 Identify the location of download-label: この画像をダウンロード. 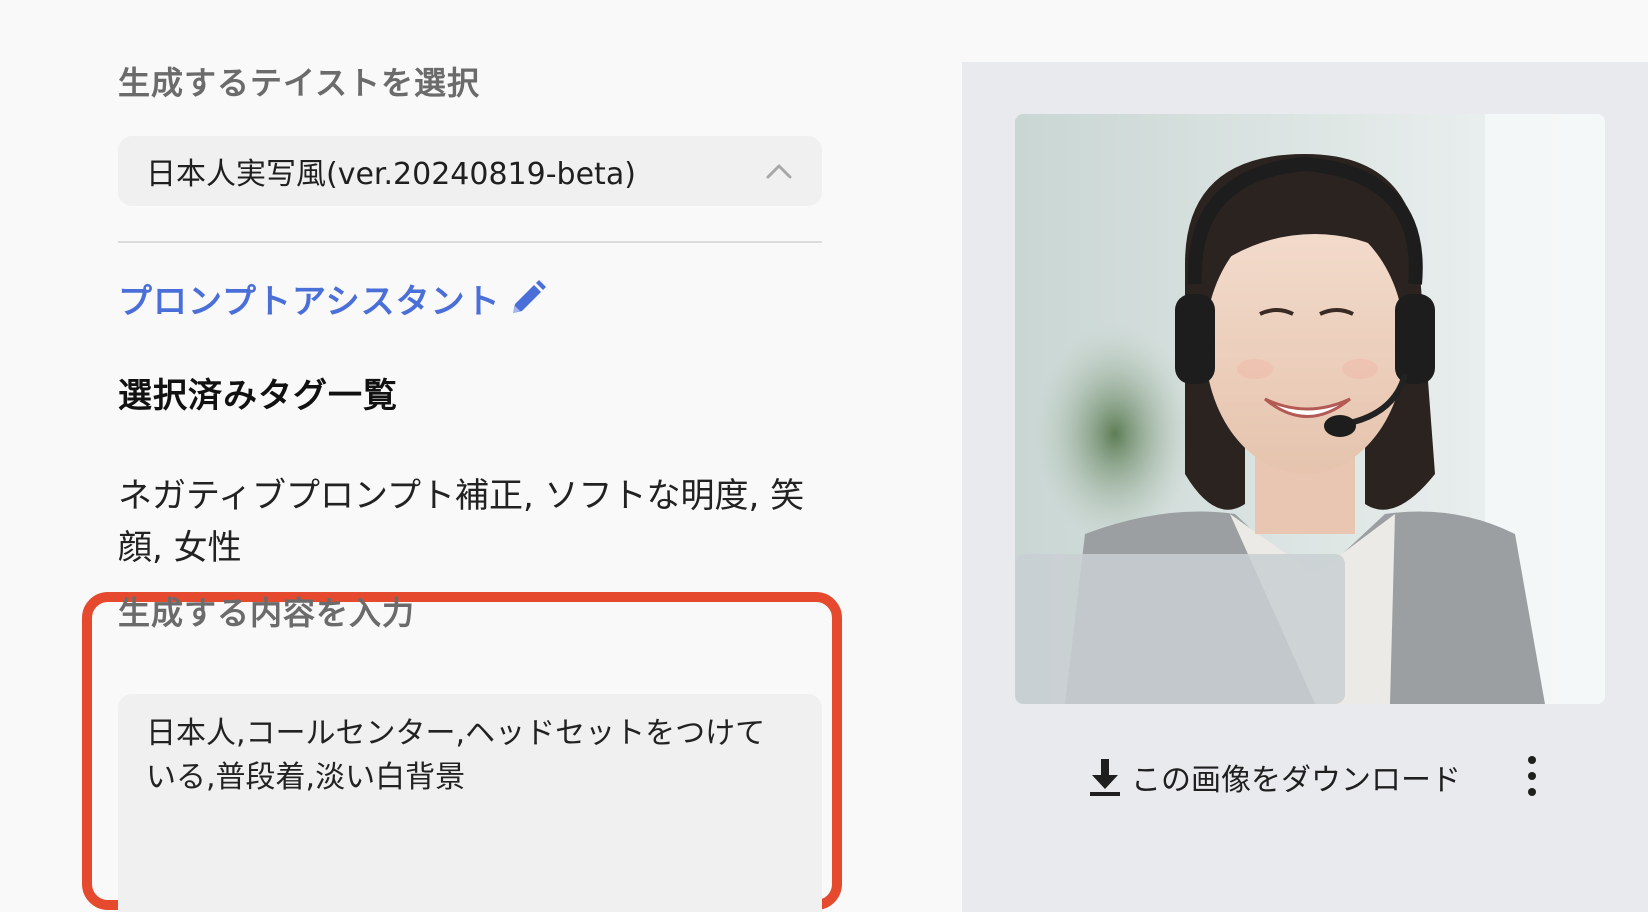
(1296, 780).